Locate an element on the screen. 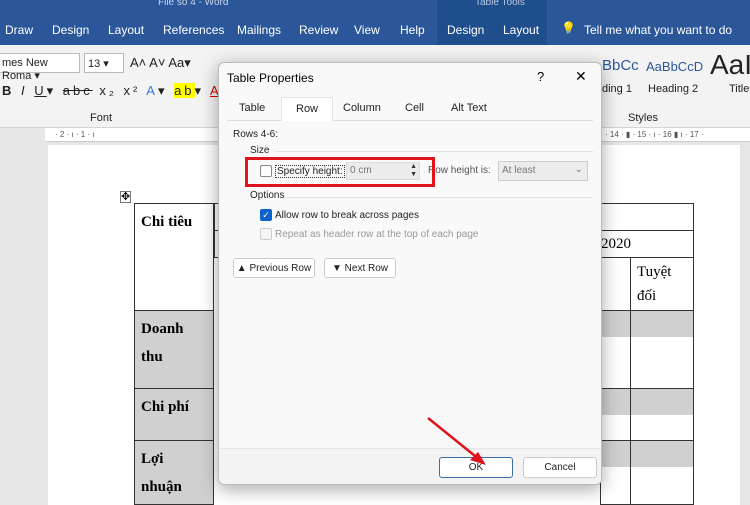 The height and width of the screenshot is (505, 750). table-cell-abs: Tuyệt đối is located at coordinates (662, 284).